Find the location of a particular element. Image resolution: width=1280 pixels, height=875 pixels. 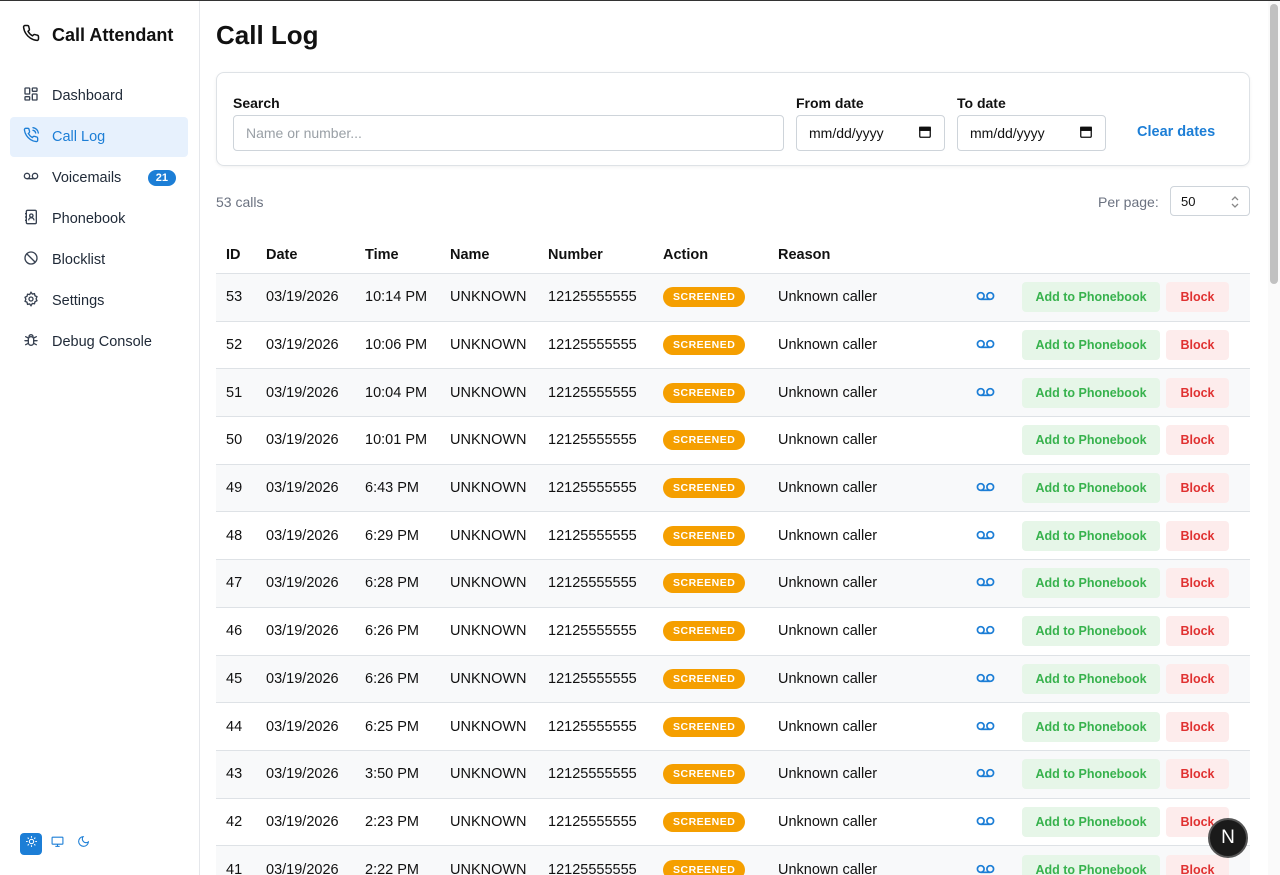

window-top-border is located at coordinates (640, 0).